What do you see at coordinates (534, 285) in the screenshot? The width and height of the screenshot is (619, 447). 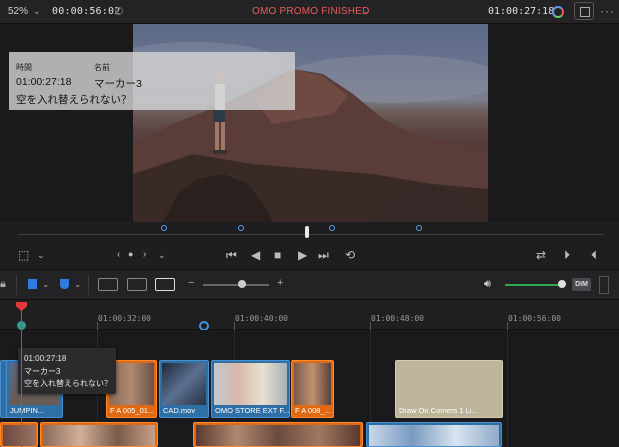 I see `volume-slider-track` at bounding box center [534, 285].